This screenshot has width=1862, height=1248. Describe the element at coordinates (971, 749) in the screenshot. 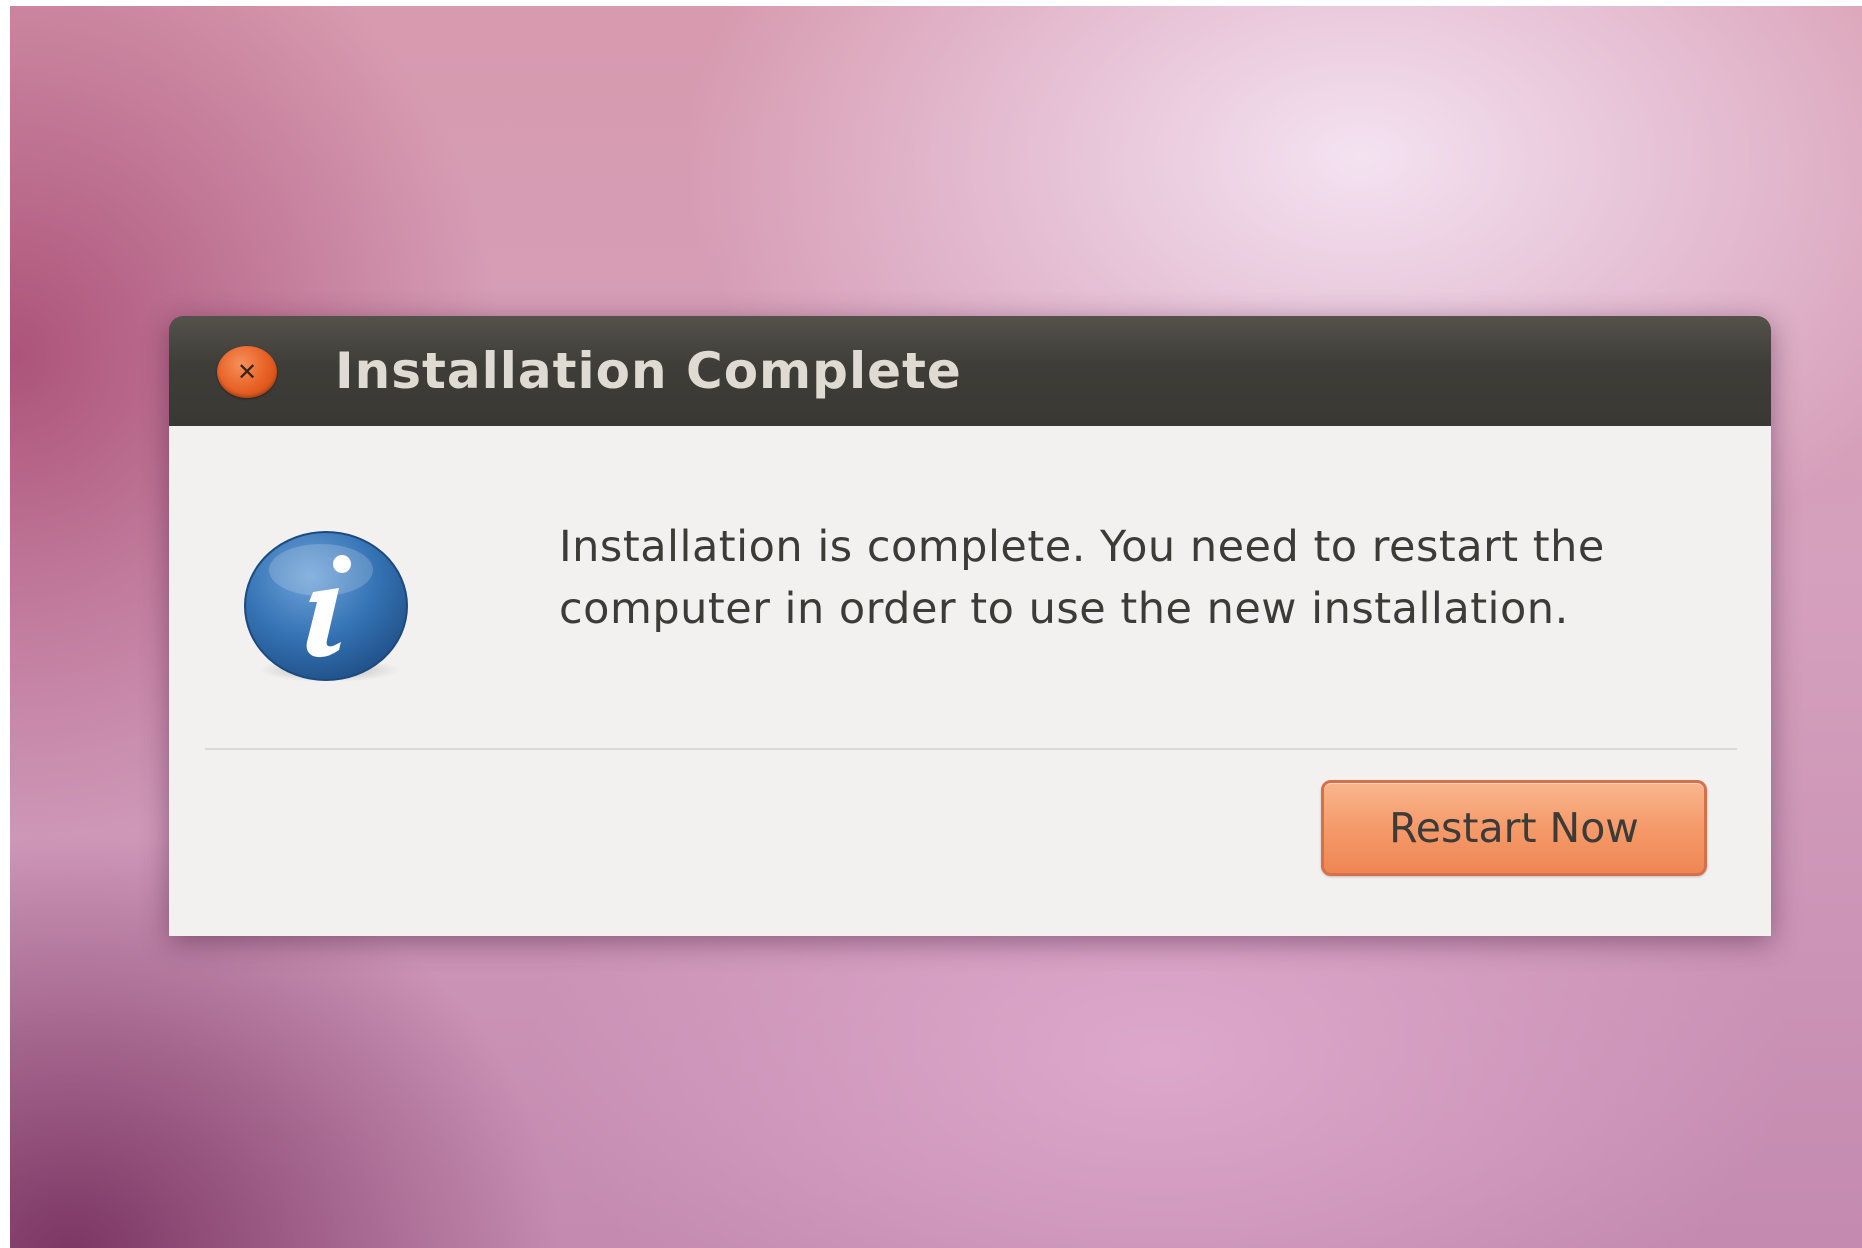

I see `separator` at that location.